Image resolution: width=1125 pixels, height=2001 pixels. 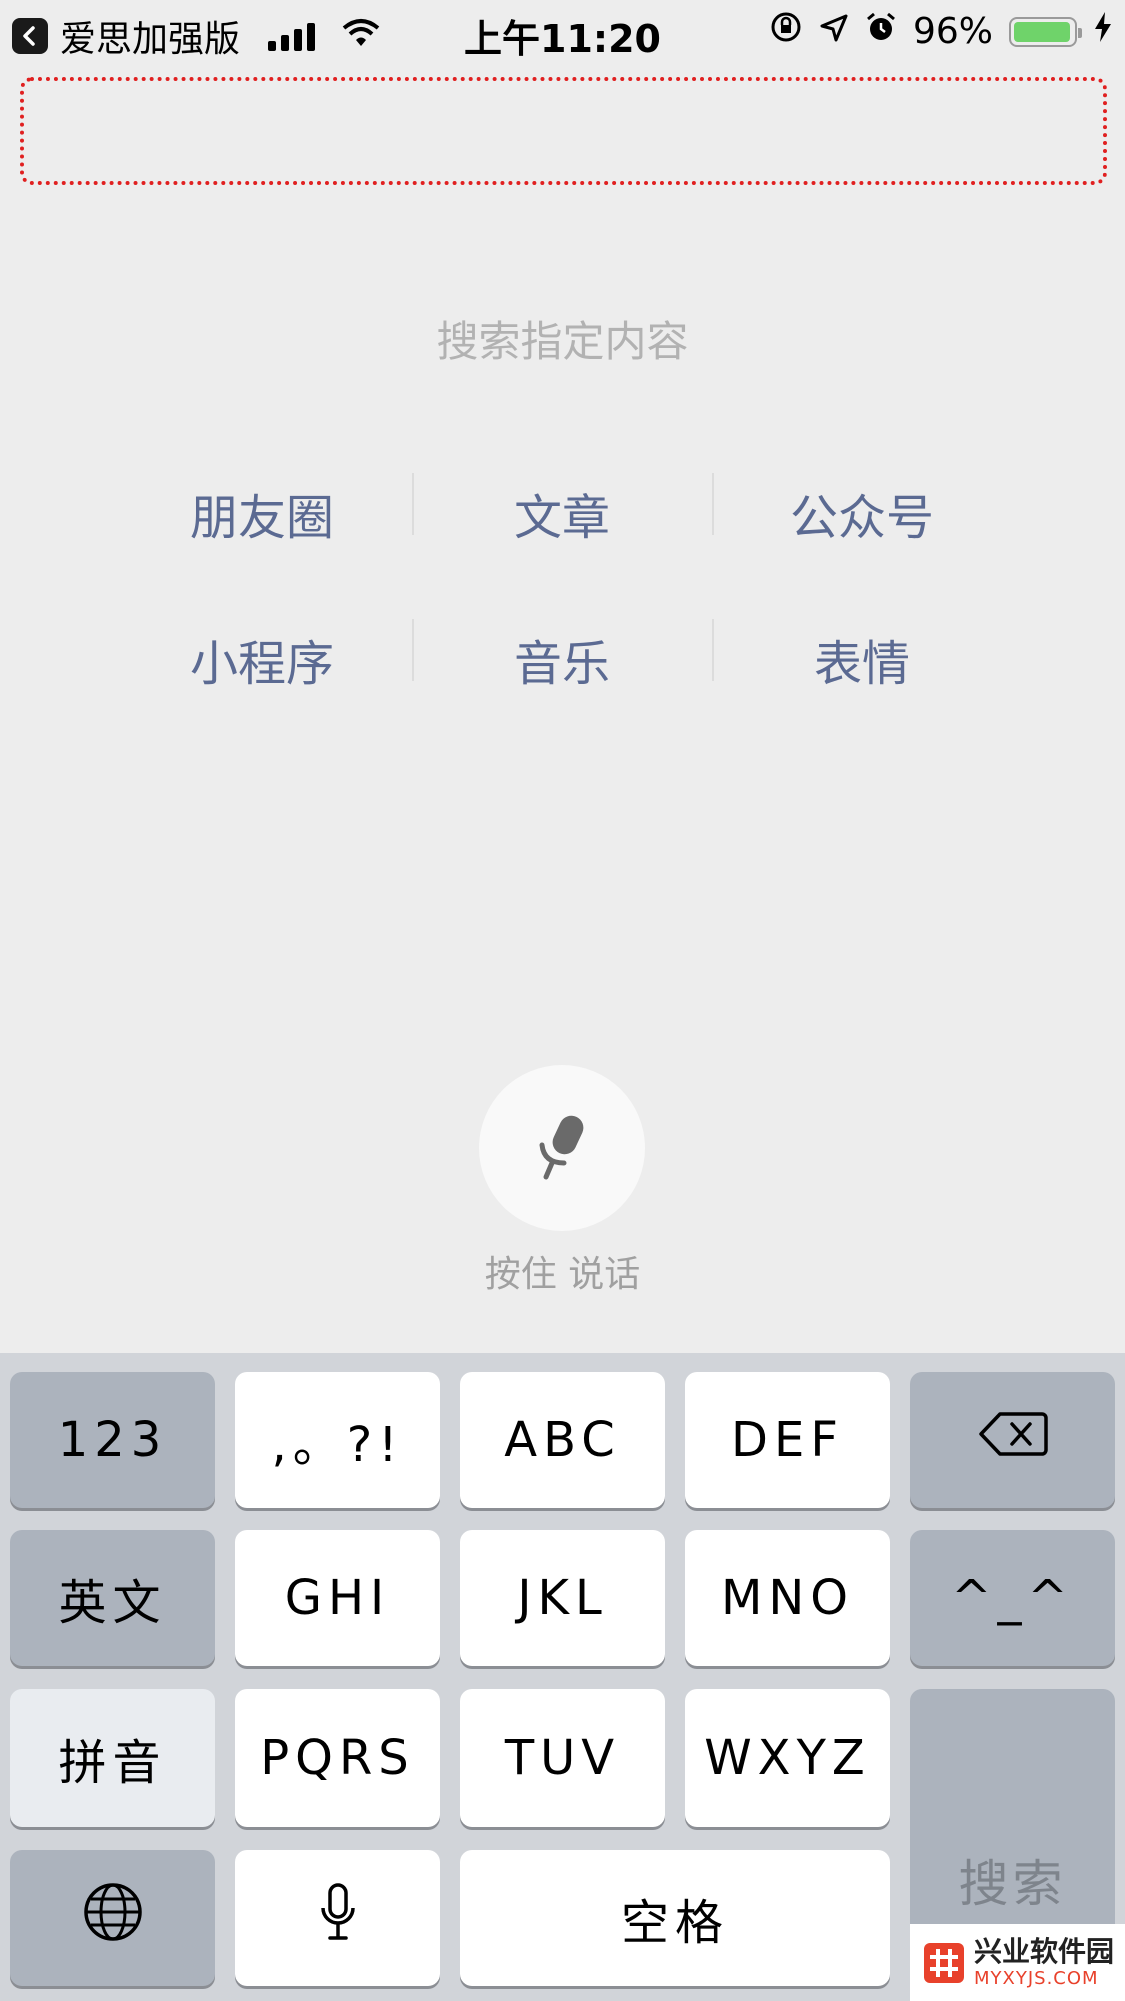 I want to click on search-input-area, so click(x=563, y=131).